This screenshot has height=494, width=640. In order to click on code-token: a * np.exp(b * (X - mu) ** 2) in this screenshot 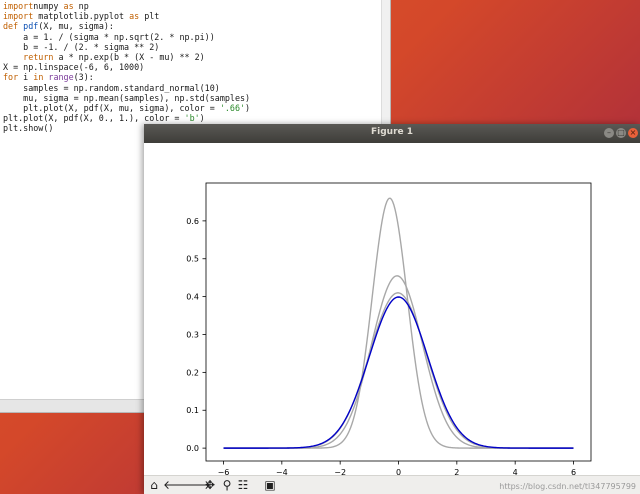, I will do `click(129, 56)`.